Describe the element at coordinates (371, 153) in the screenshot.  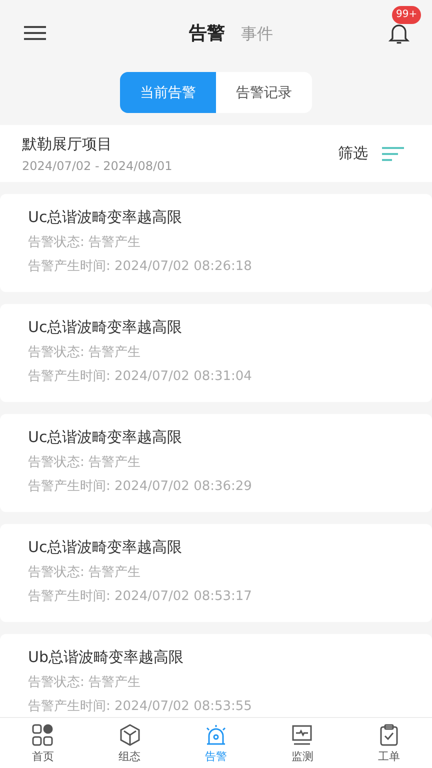
I see `filter-button: 筛选` at that location.